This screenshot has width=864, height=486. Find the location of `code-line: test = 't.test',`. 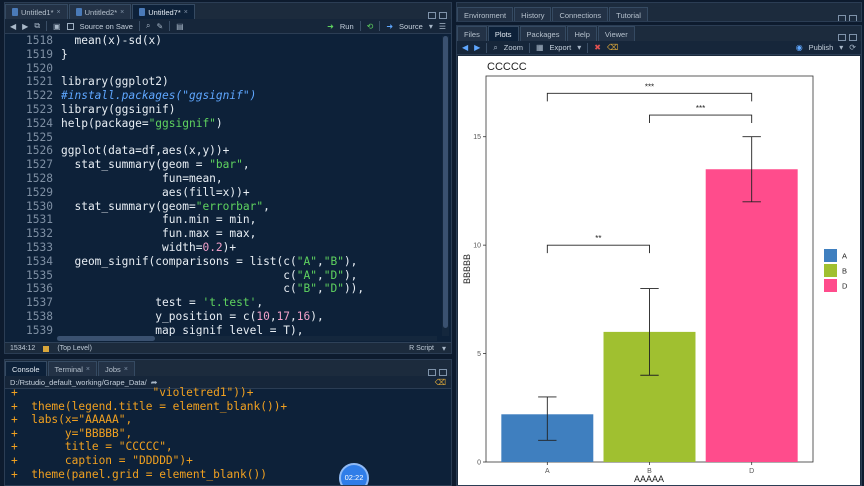

code-line: test = 't.test', is located at coordinates (212, 303).